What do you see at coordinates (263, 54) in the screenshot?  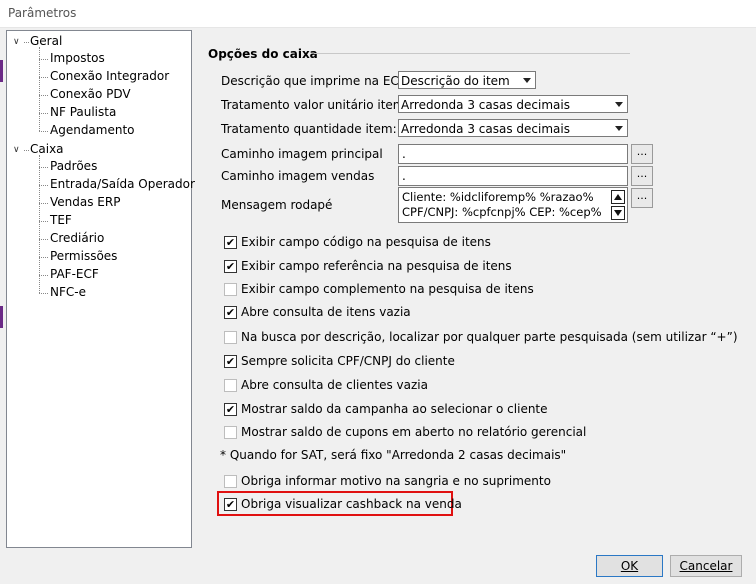 I see `section-title: Opções do caixa` at bounding box center [263, 54].